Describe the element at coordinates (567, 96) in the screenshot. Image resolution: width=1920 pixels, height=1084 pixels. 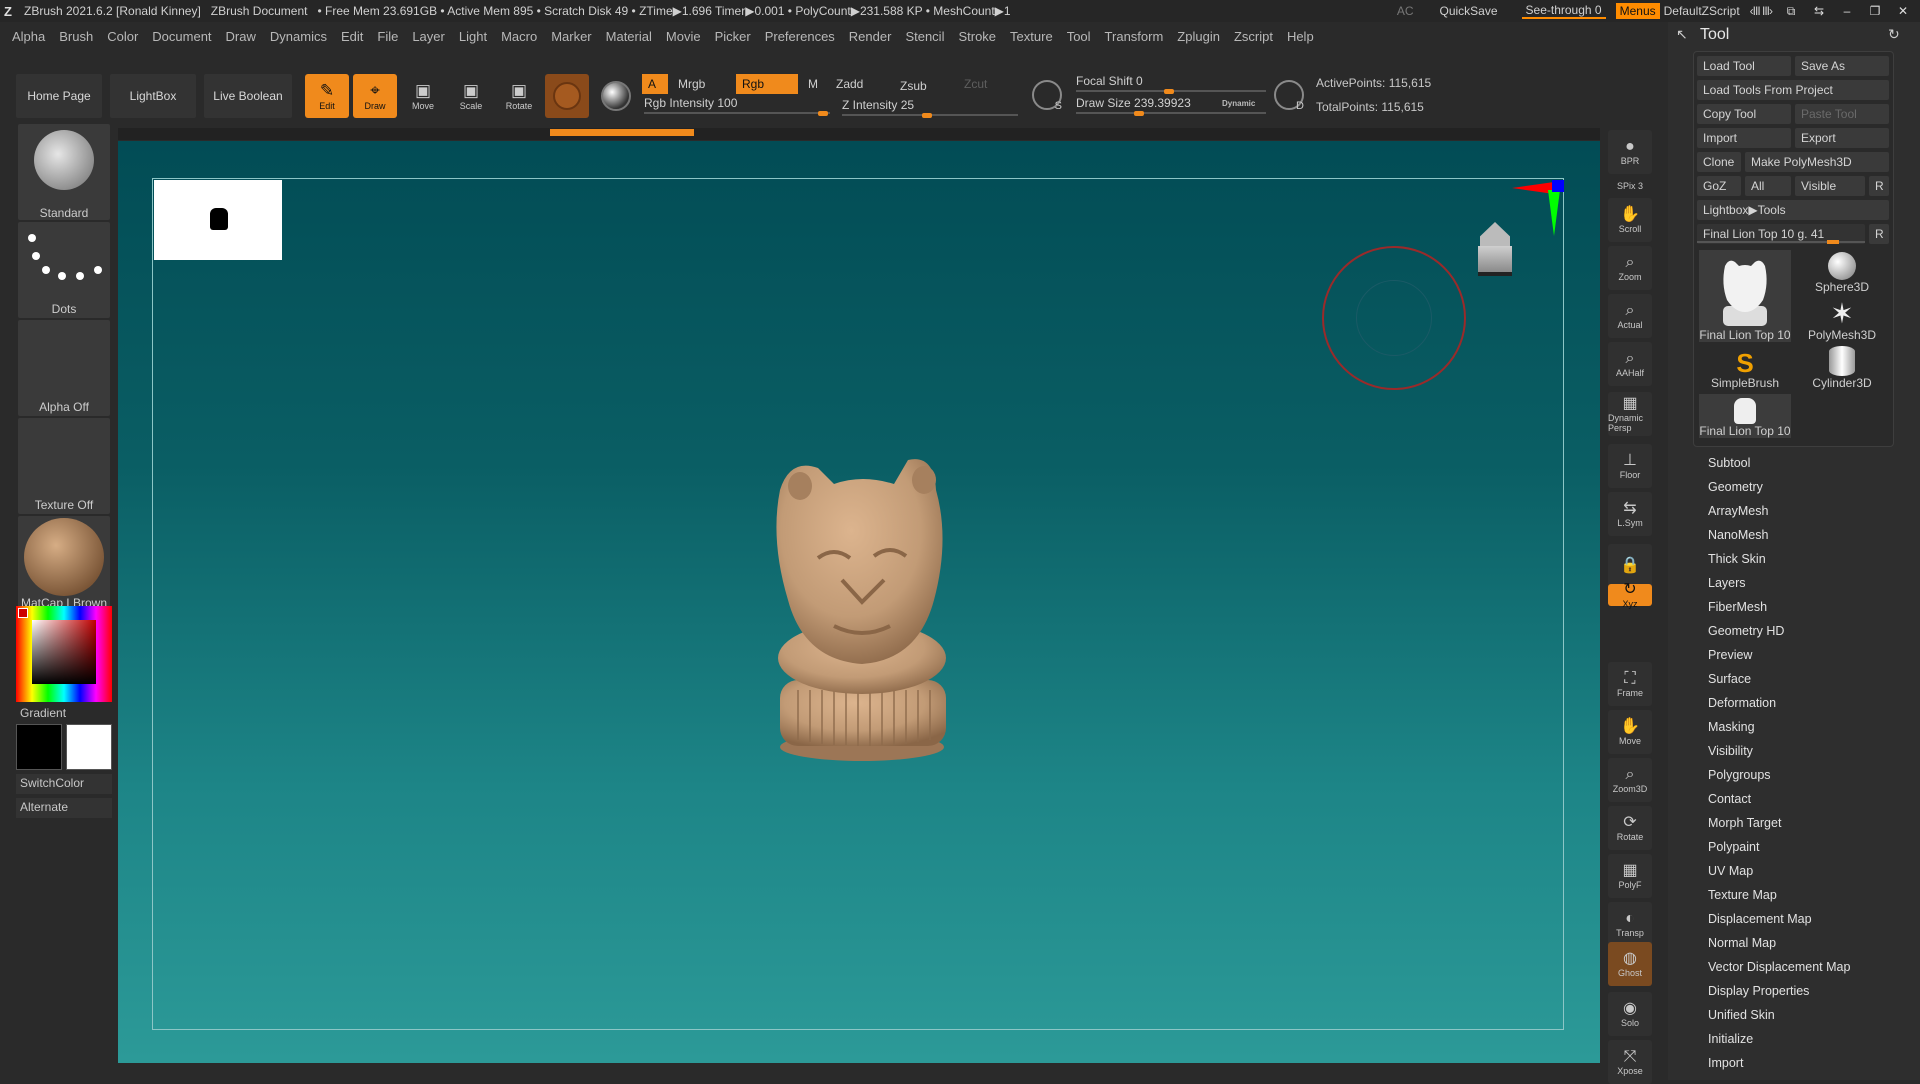
I see `material-swatch-button` at that location.